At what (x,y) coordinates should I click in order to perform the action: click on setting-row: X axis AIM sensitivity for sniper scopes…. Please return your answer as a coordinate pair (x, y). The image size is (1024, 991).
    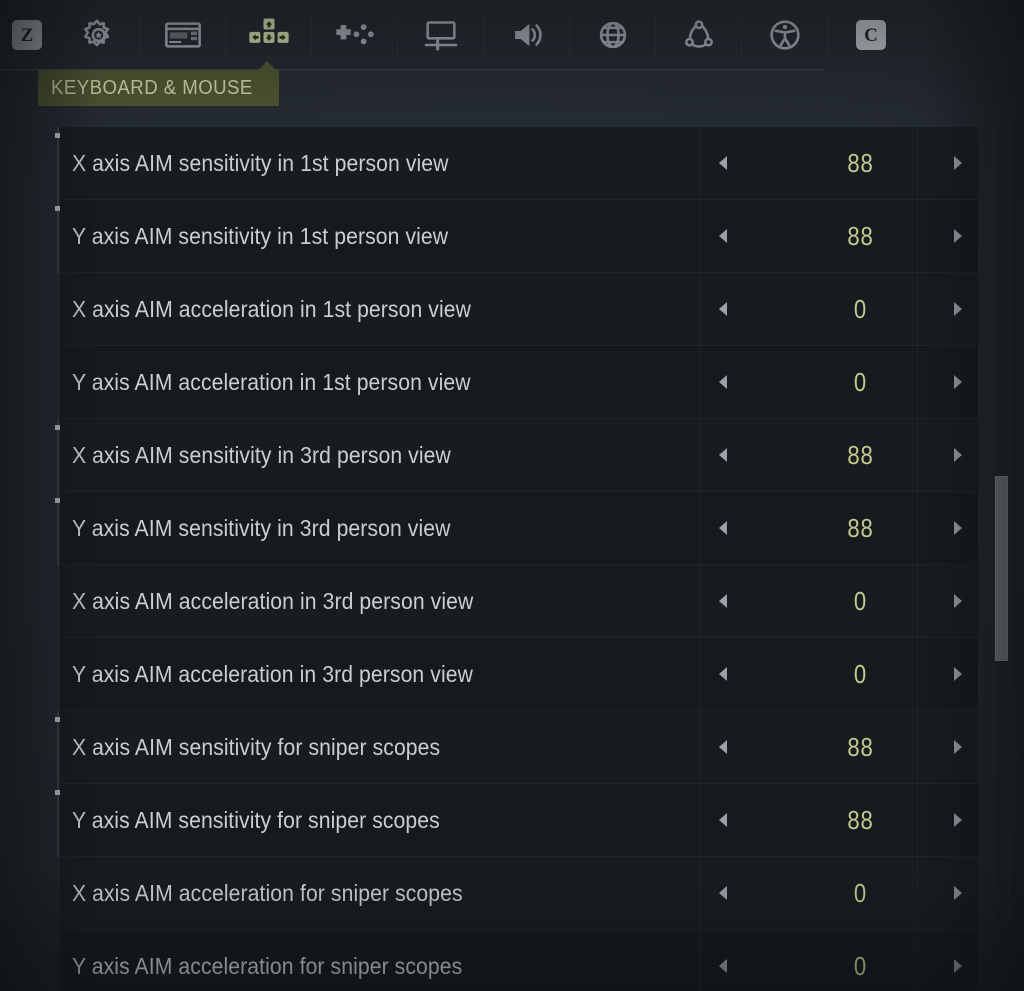
    Looking at the image, I should click on (516, 747).